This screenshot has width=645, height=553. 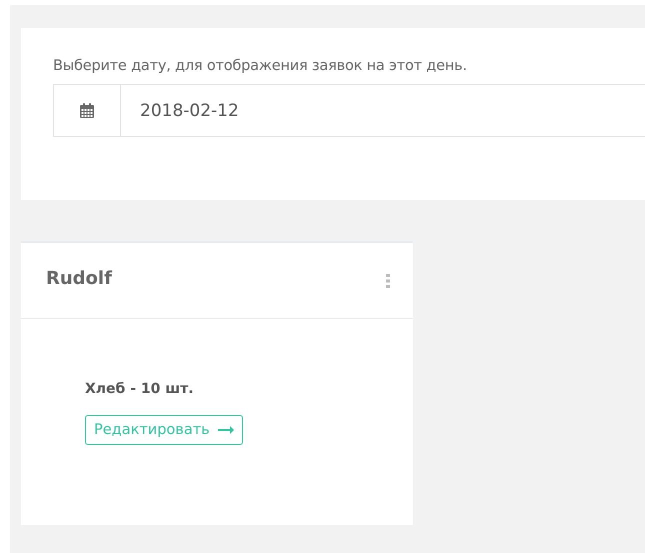 What do you see at coordinates (140, 389) in the screenshot?
I see `order-item: Хлеб - 10 шт.` at bounding box center [140, 389].